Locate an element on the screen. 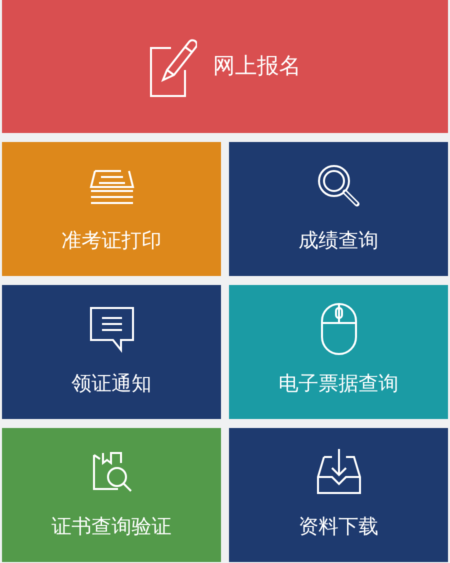  menu-tile: 成绩查询 is located at coordinates (338, 209).